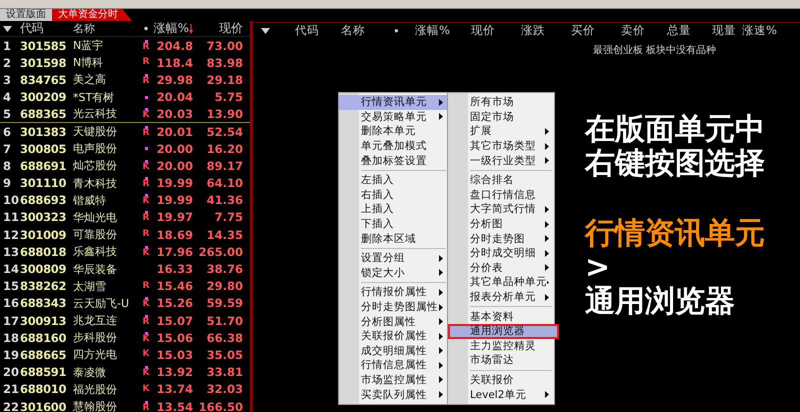 The width and height of the screenshot is (800, 412). What do you see at coordinates (7, 113) in the screenshot?
I see `row-number: 5` at bounding box center [7, 113].